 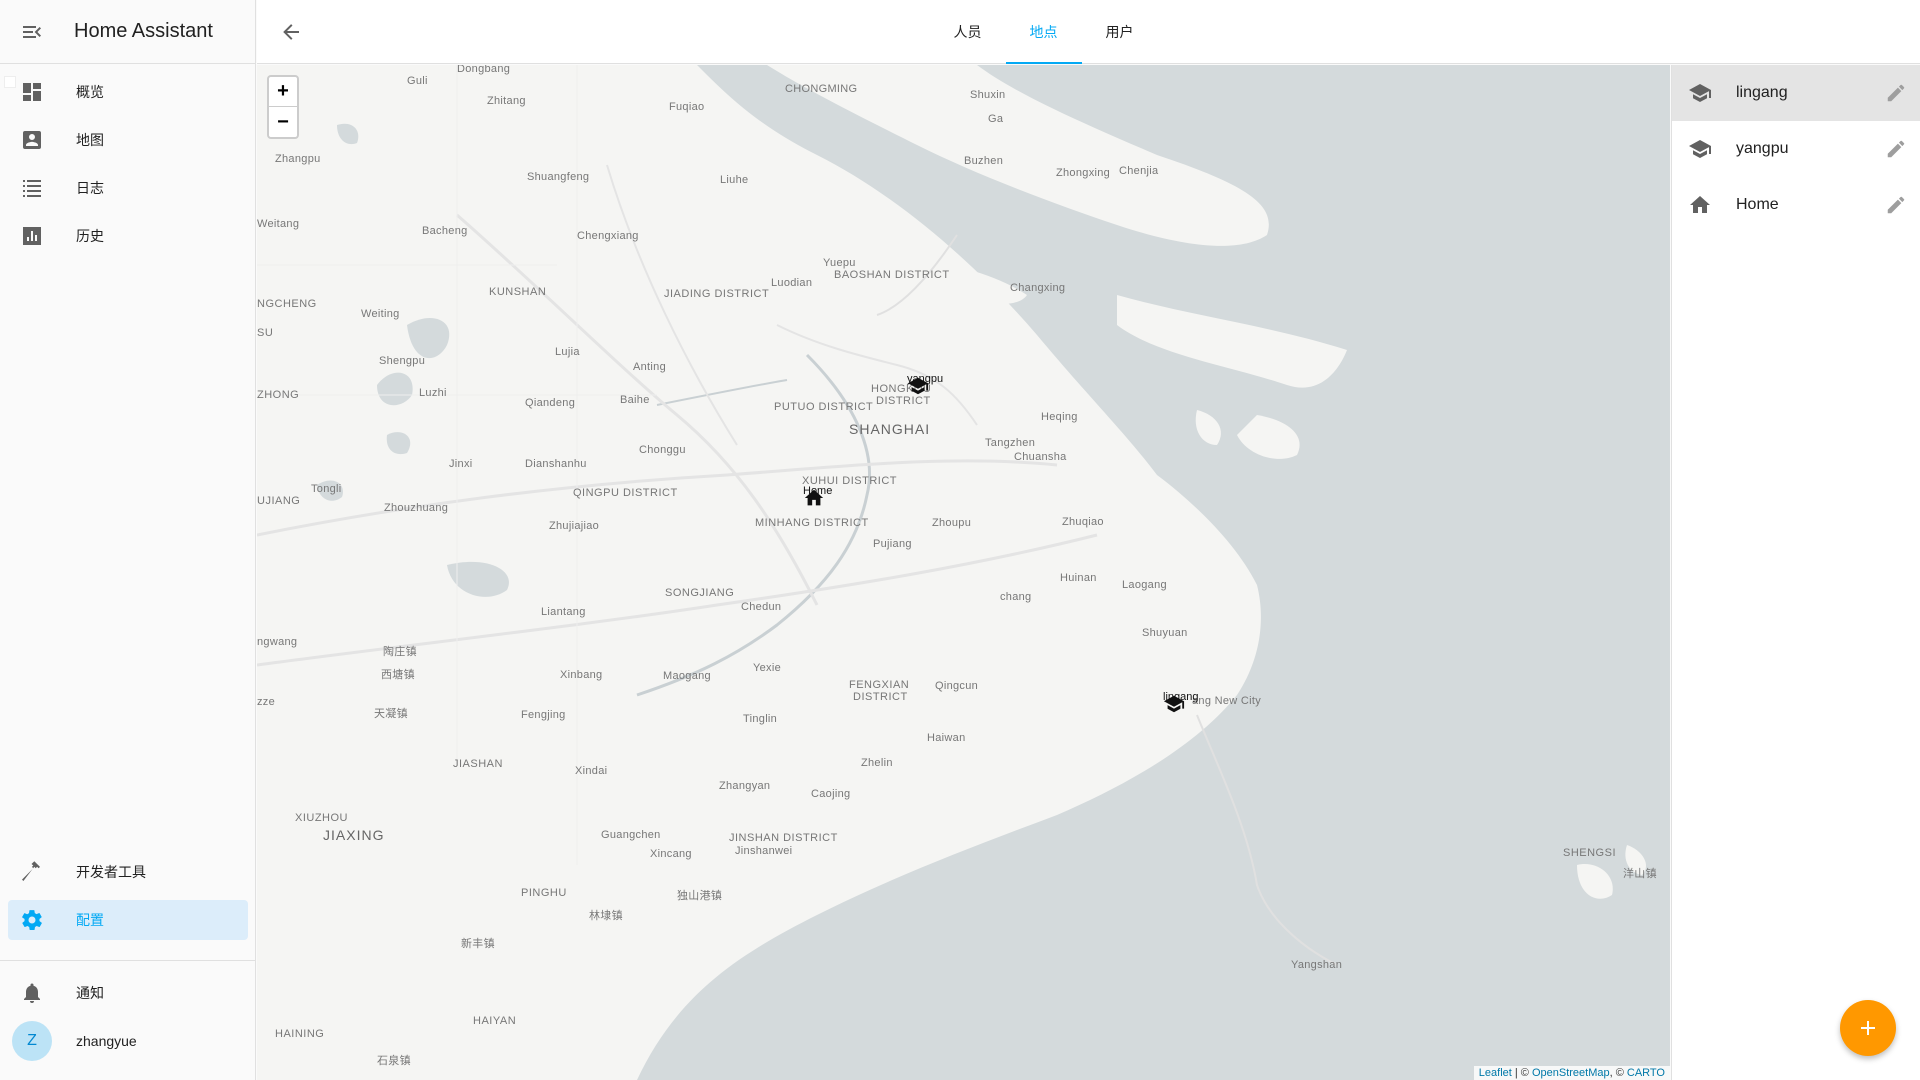 I want to click on map-marker-home: Home, so click(x=817, y=495).